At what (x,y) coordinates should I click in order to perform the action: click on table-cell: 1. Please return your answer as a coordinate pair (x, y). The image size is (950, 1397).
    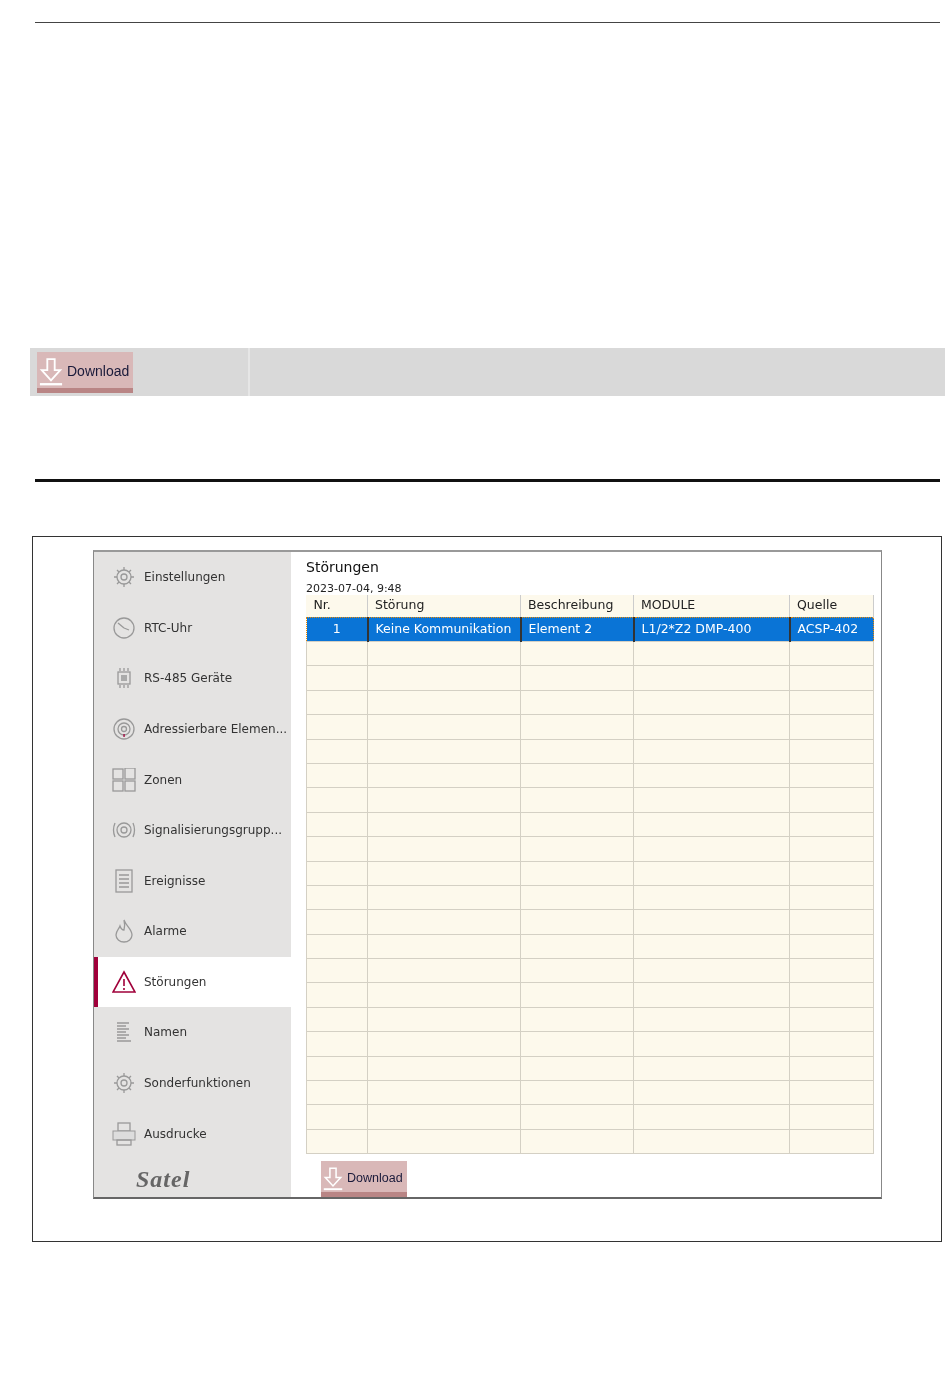
    Looking at the image, I should click on (337, 629).